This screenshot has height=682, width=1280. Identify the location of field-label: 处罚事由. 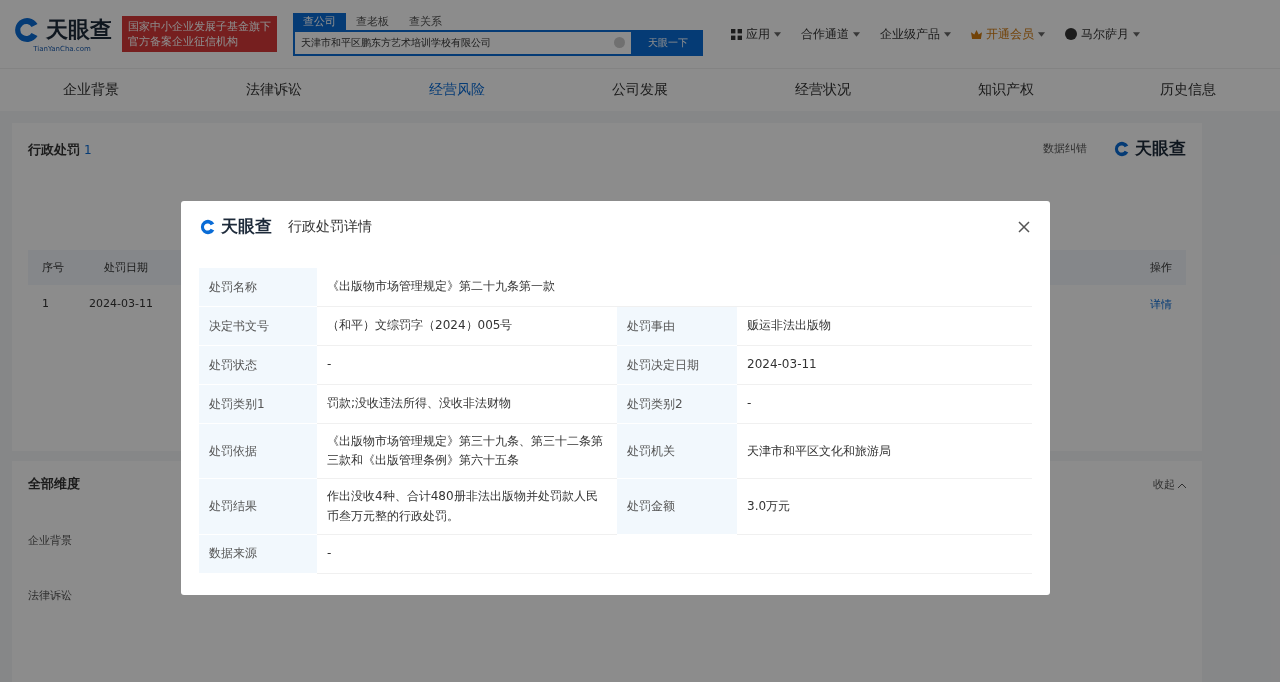
(677, 326).